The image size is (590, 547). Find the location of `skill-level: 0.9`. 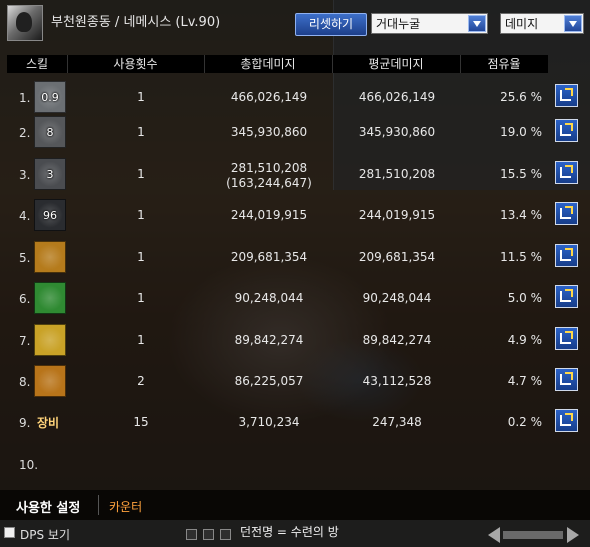

skill-level: 0.9 is located at coordinates (50, 97).